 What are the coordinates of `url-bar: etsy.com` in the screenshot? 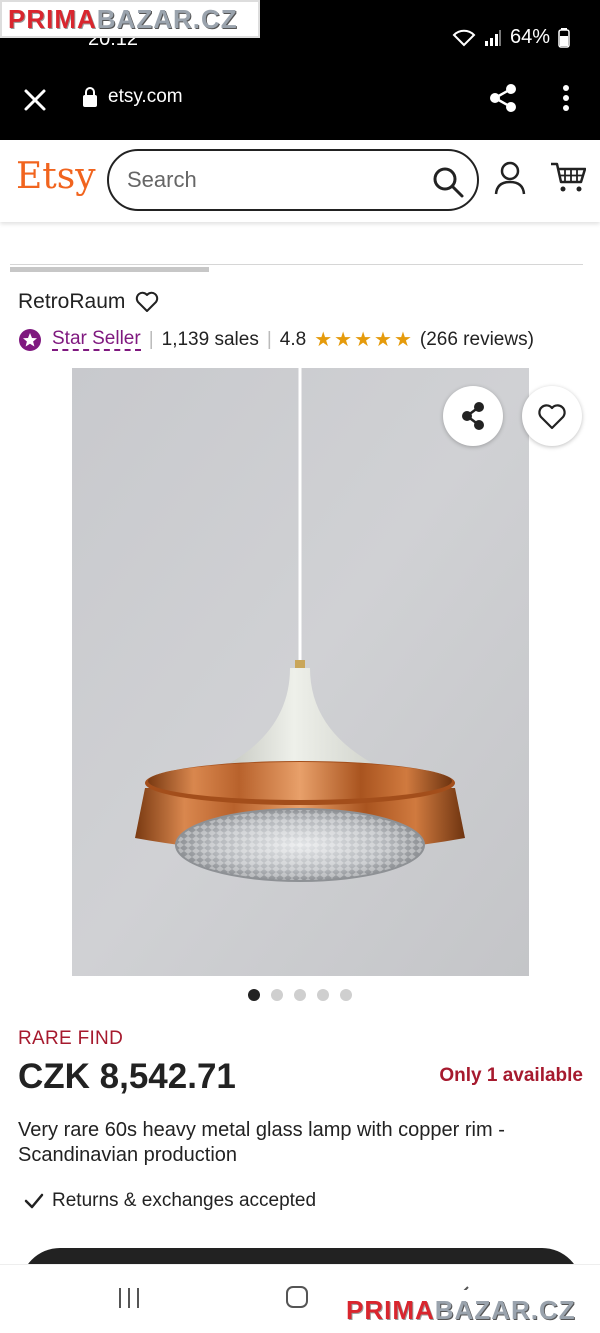 It's located at (132, 97).